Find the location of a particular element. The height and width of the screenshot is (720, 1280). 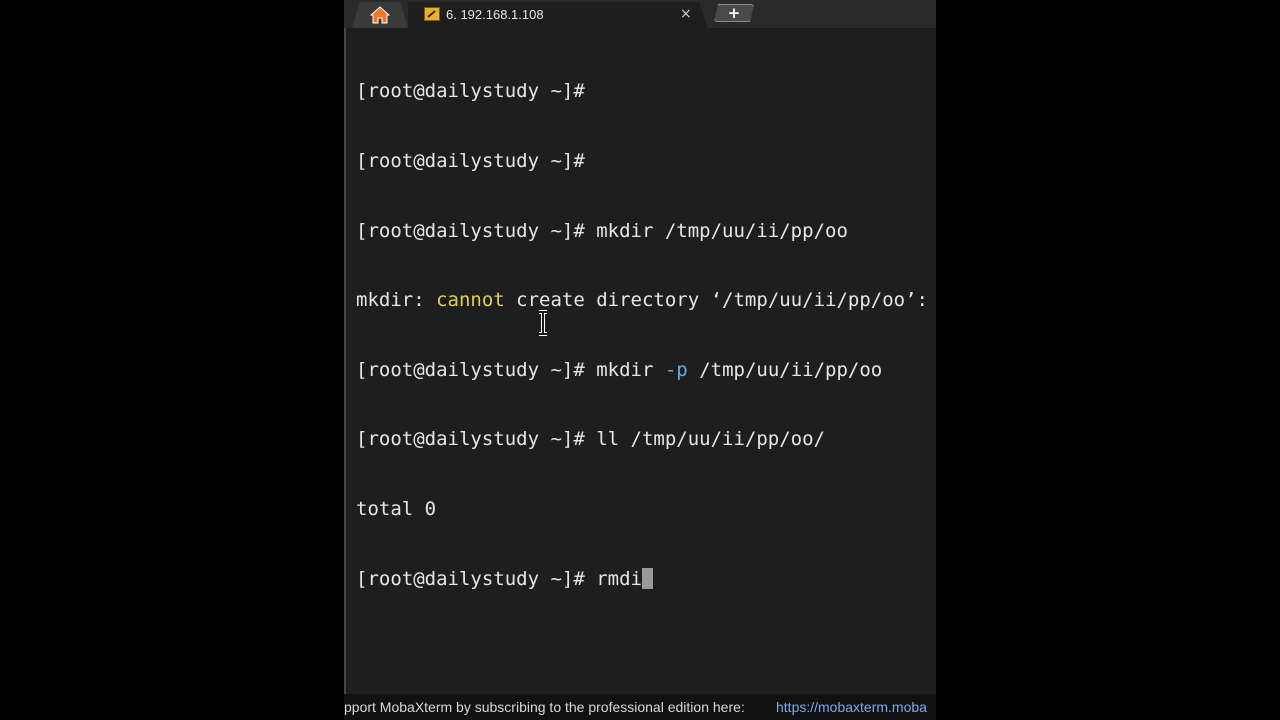

tab-bar: 6. 192.168.1.108 × + is located at coordinates (640, 14).